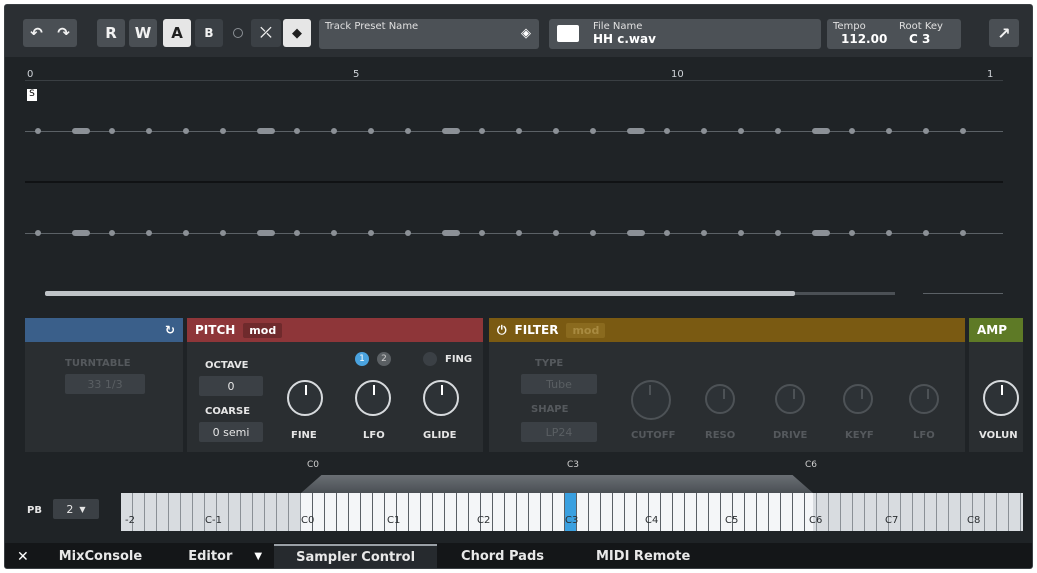 The height and width of the screenshot is (573, 1037). What do you see at coordinates (209, 33) in the screenshot?
I see `b-button: B` at bounding box center [209, 33].